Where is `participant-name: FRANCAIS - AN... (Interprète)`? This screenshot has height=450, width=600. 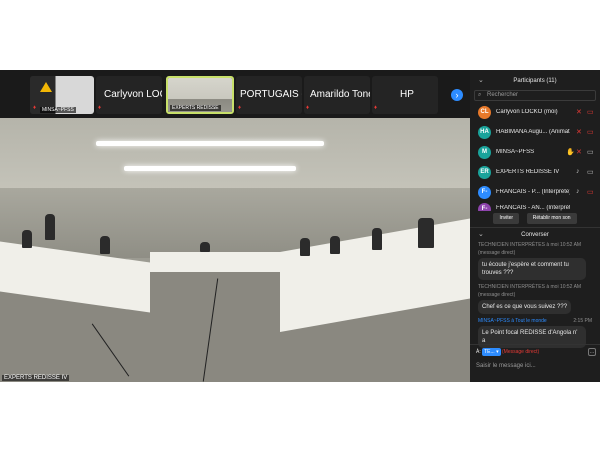
participant-name: FRANCAIS - AN... (Interprète) is located at coordinates (533, 208).